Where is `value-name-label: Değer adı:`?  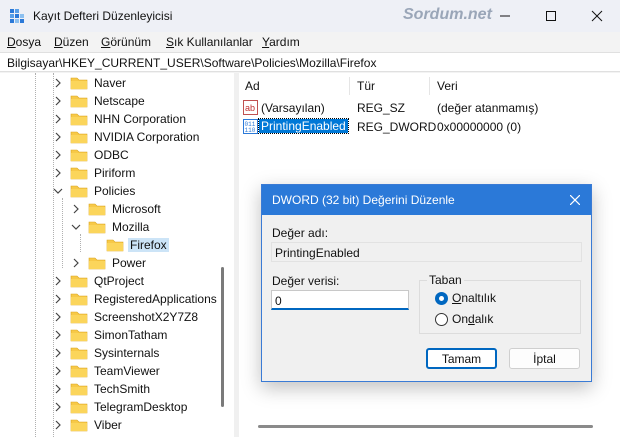 value-name-label: Değer adı: is located at coordinates (300, 233).